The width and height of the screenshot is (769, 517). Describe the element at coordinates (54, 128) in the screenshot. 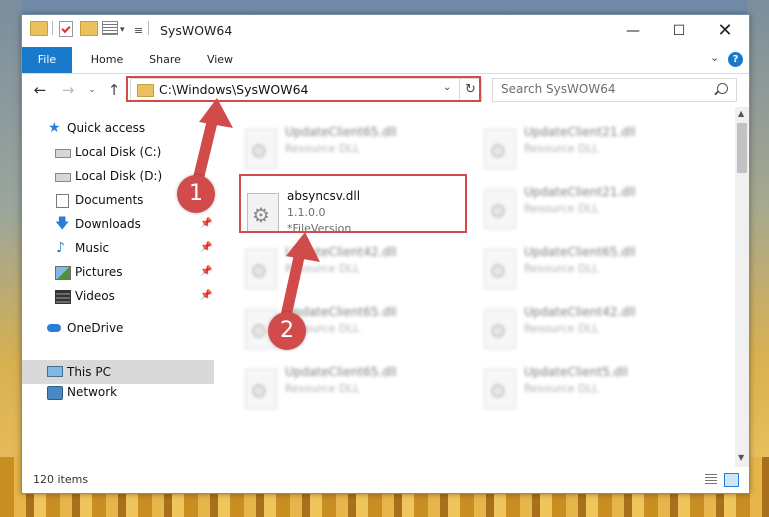

I see `star-icon: ★` at that location.